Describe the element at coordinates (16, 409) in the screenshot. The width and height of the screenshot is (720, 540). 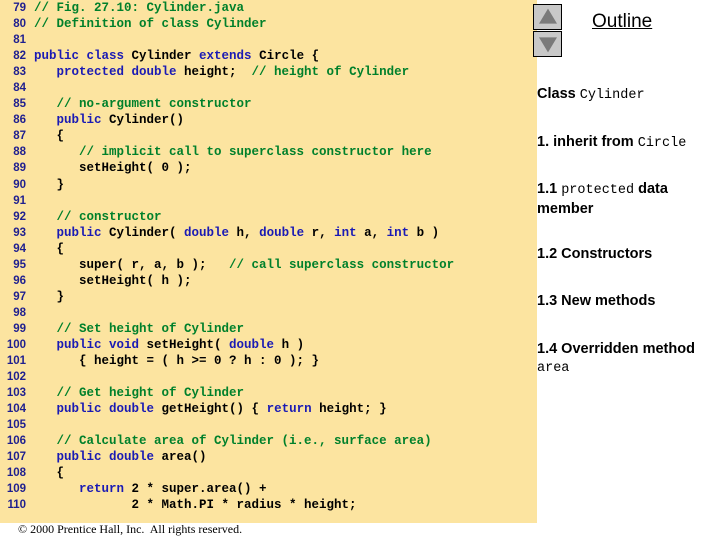
I see `code-line-number: 104` at that location.